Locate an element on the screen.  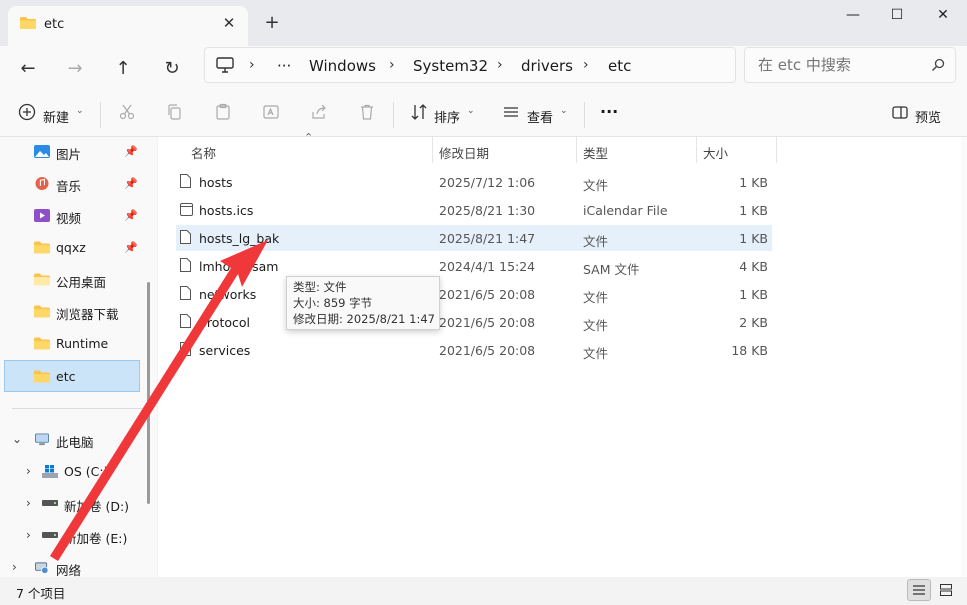
sidebar-scrollbar is located at coordinates (148, 393).